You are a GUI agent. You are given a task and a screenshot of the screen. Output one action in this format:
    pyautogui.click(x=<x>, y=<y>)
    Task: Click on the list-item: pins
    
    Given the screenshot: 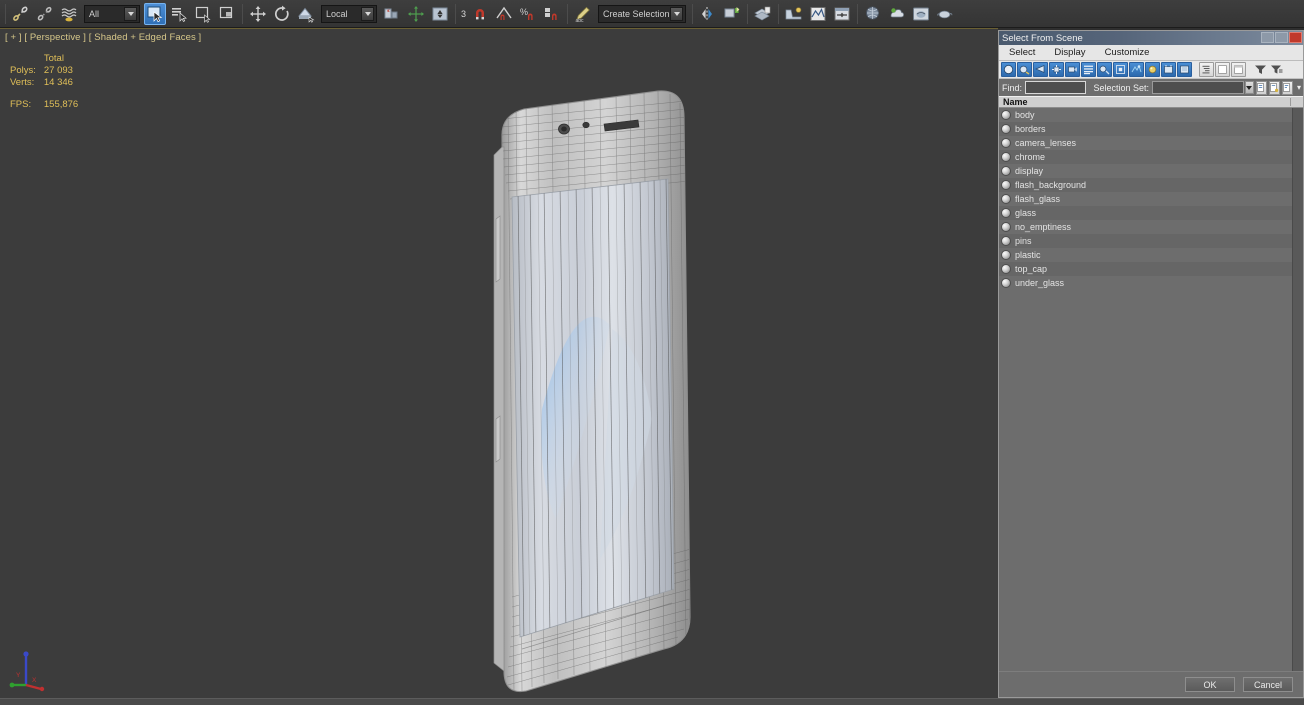 What is the action you would take?
    pyautogui.click(x=1151, y=241)
    